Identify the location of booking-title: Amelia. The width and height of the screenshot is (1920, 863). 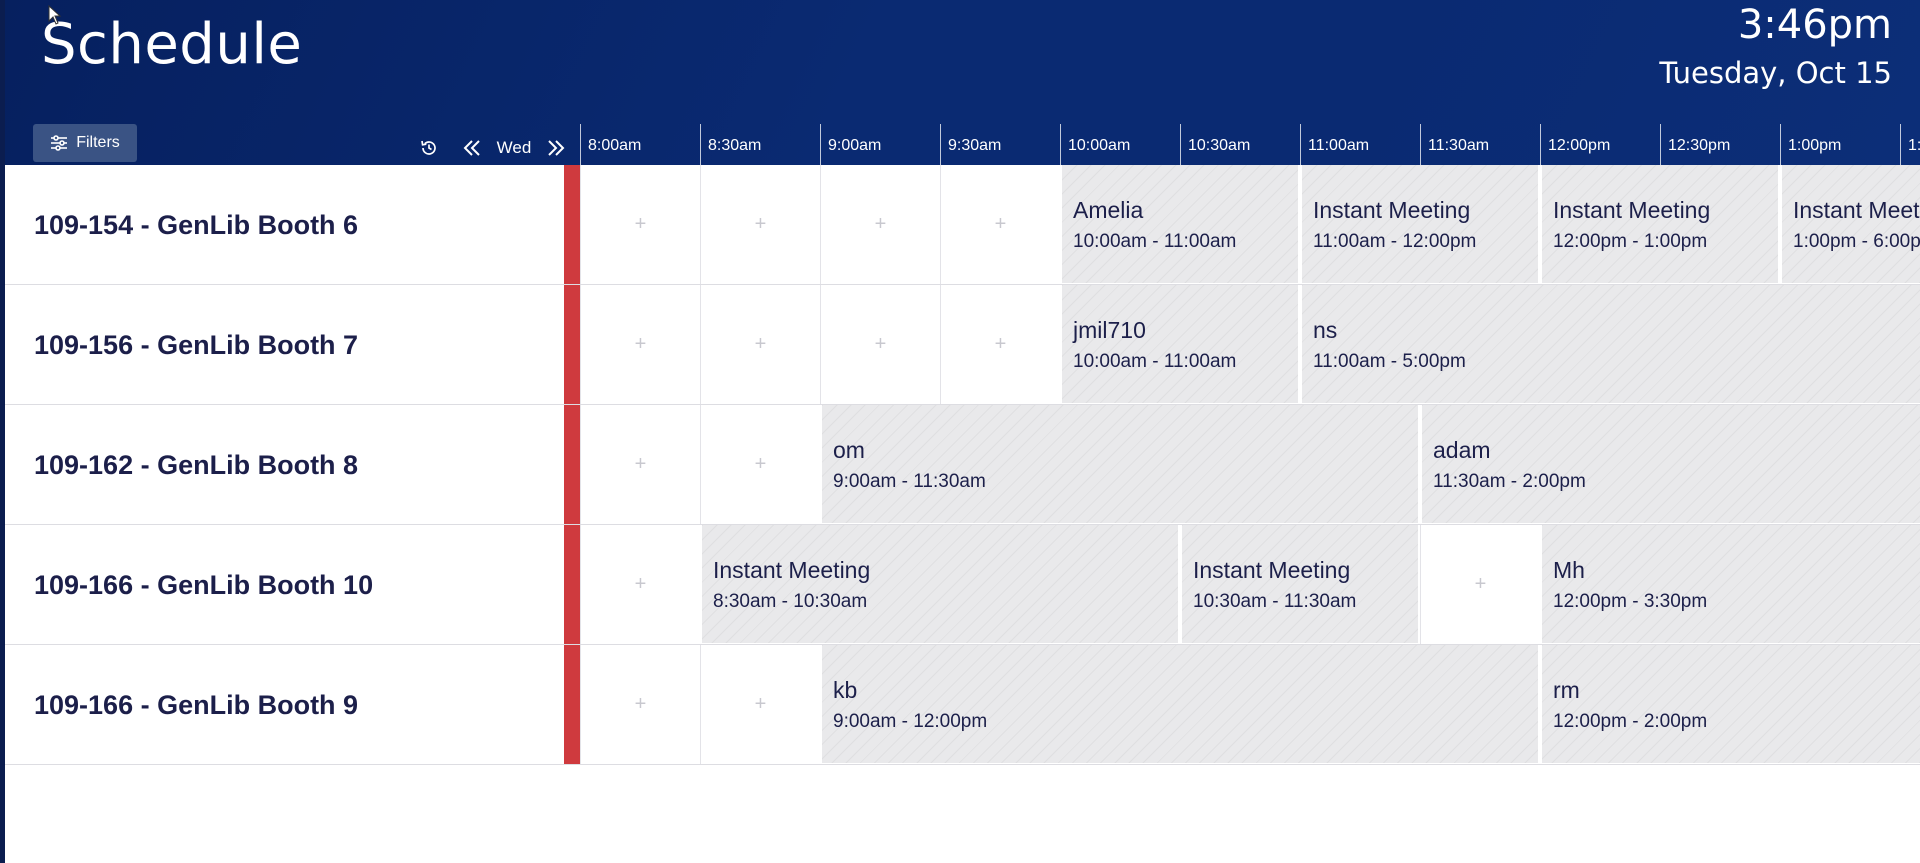
(1108, 210).